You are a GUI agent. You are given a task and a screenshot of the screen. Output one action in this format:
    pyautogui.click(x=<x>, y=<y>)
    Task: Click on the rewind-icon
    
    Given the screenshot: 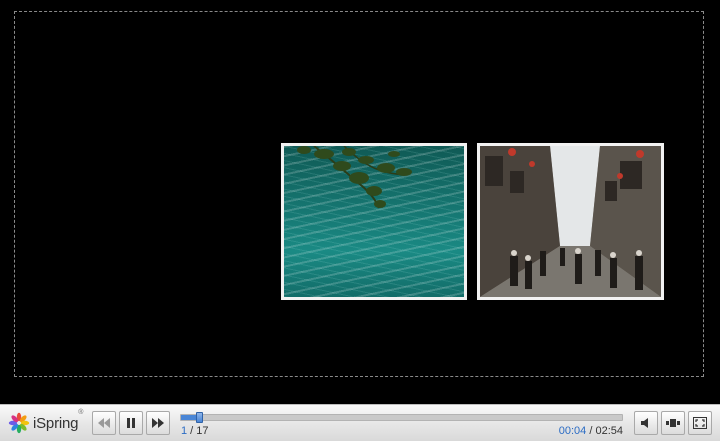 What is the action you would take?
    pyautogui.click(x=104, y=423)
    